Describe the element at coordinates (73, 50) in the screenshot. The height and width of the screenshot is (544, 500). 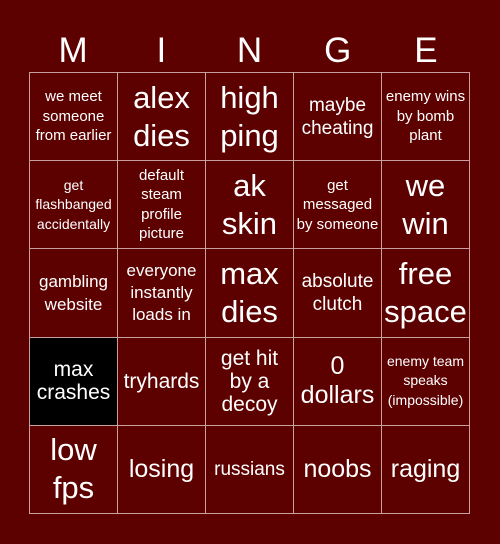
I see `title-letter: M` at that location.